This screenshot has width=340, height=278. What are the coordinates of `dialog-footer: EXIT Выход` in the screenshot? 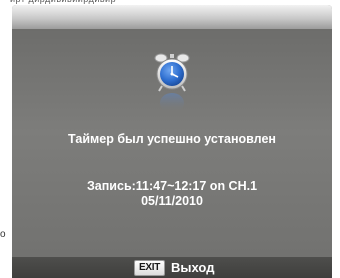 It's located at (172, 267).